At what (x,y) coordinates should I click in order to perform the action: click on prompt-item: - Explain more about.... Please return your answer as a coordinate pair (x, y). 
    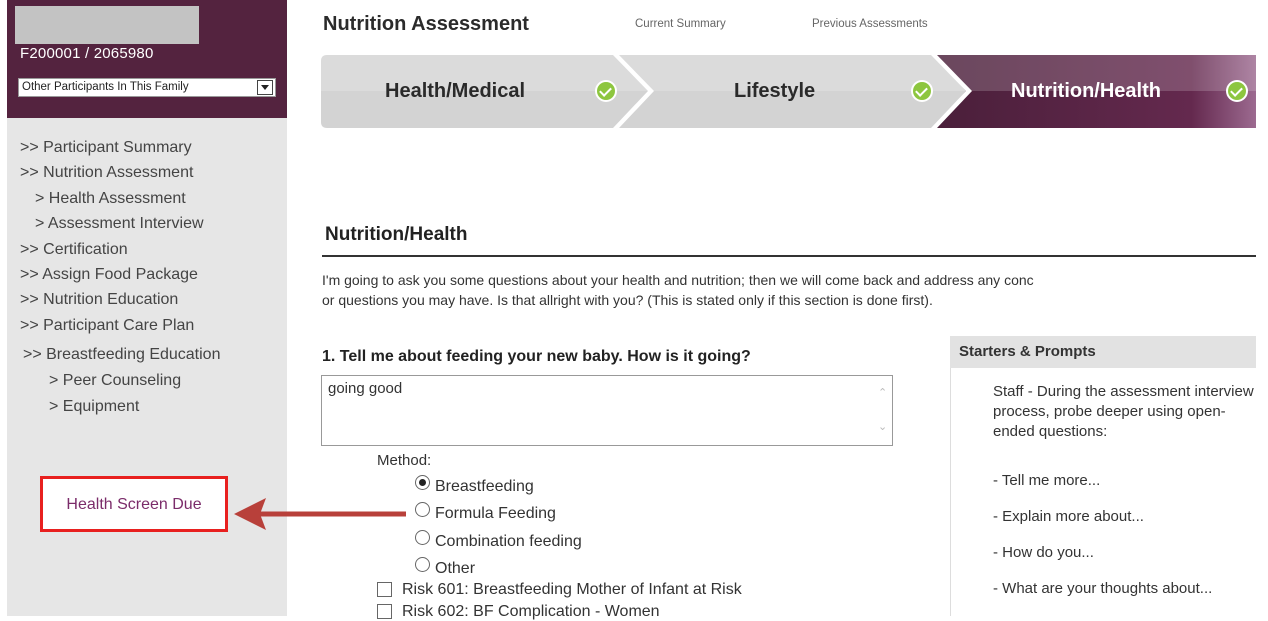
    Looking at the image, I should click on (1068, 516).